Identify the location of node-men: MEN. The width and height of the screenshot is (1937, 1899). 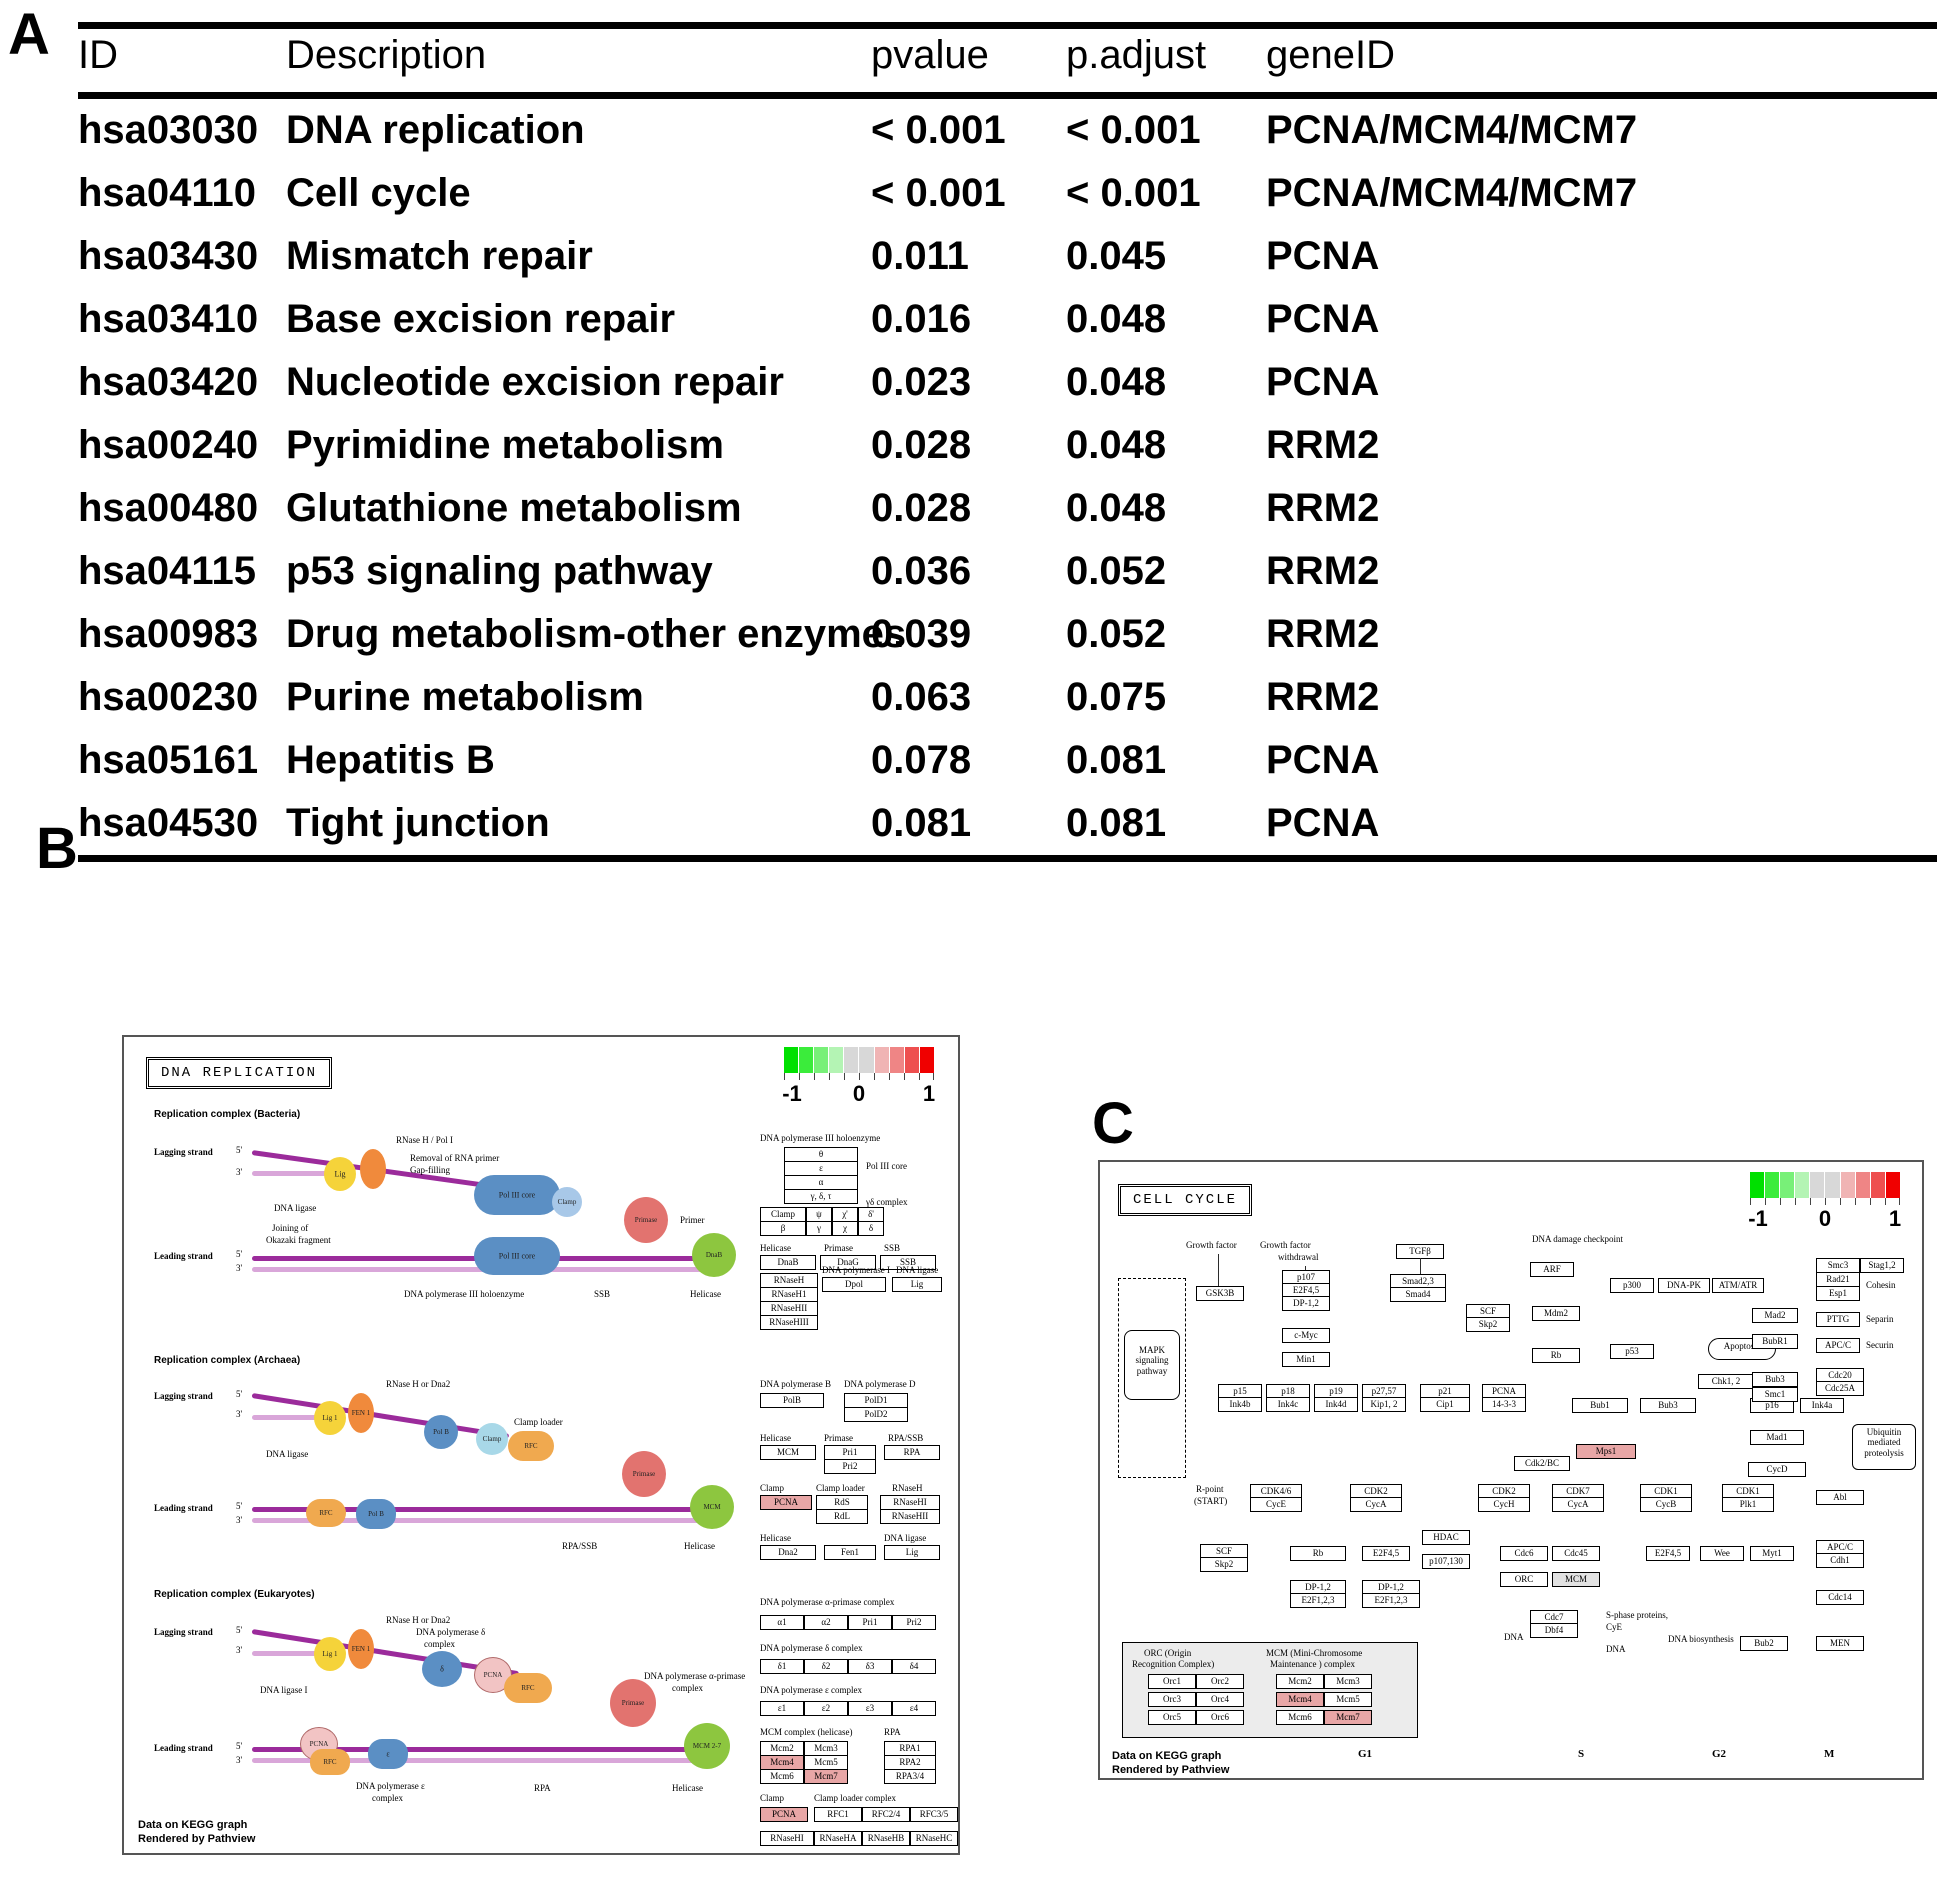
(1840, 1643).